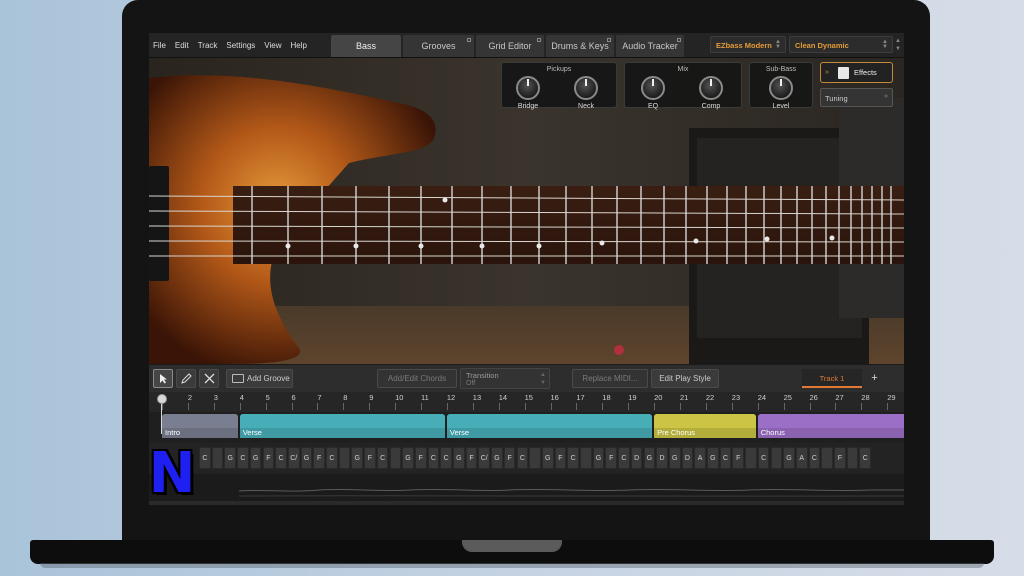 Image resolution: width=1024 pixels, height=576 pixels. What do you see at coordinates (748, 44) in the screenshot?
I see `instrument-preset-select: EZbass Modern ▲ ▼` at bounding box center [748, 44].